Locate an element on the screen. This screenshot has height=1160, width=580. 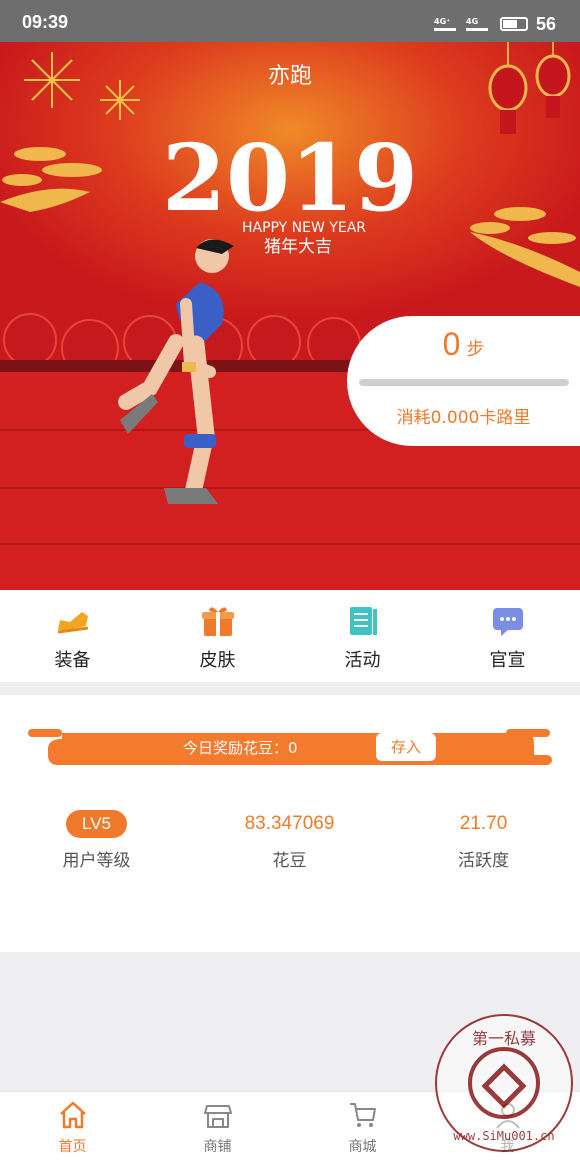
watermark-bottom-text: www.SiMu001.cn is located at coordinates (503, 1136).